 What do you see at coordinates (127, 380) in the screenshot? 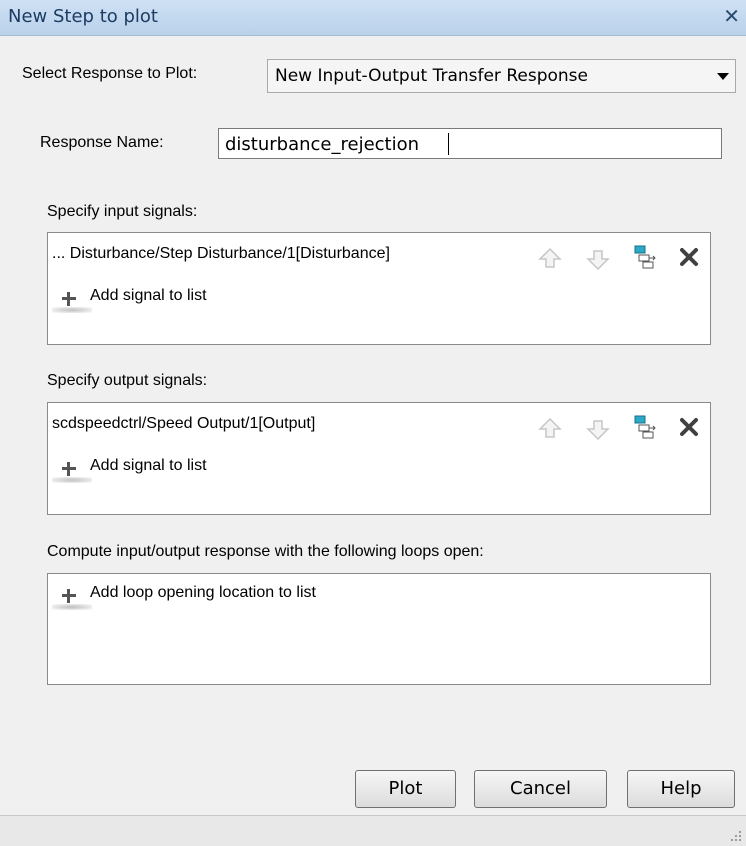
I see `output-signals-label: Specify output signals:` at bounding box center [127, 380].